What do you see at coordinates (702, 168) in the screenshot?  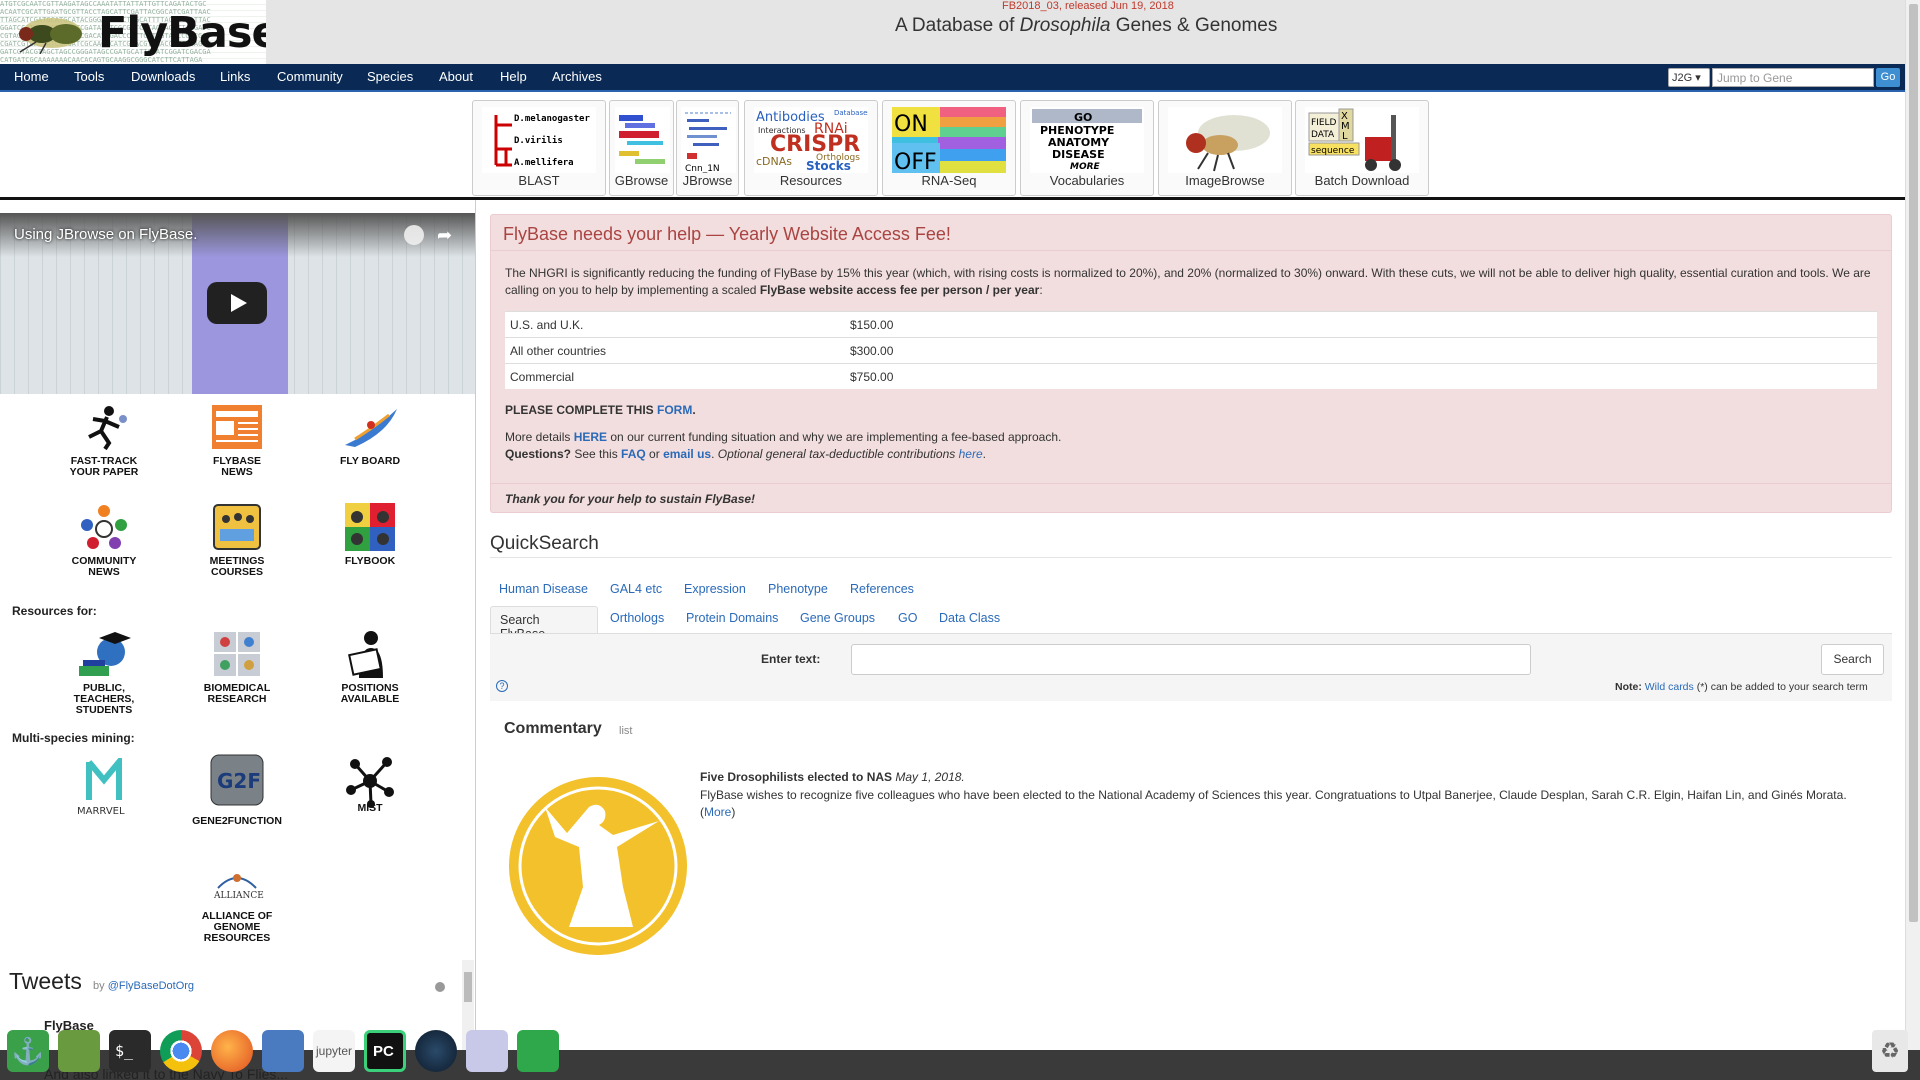 I see `jbrowse-gene-text: Cnn_1N` at bounding box center [702, 168].